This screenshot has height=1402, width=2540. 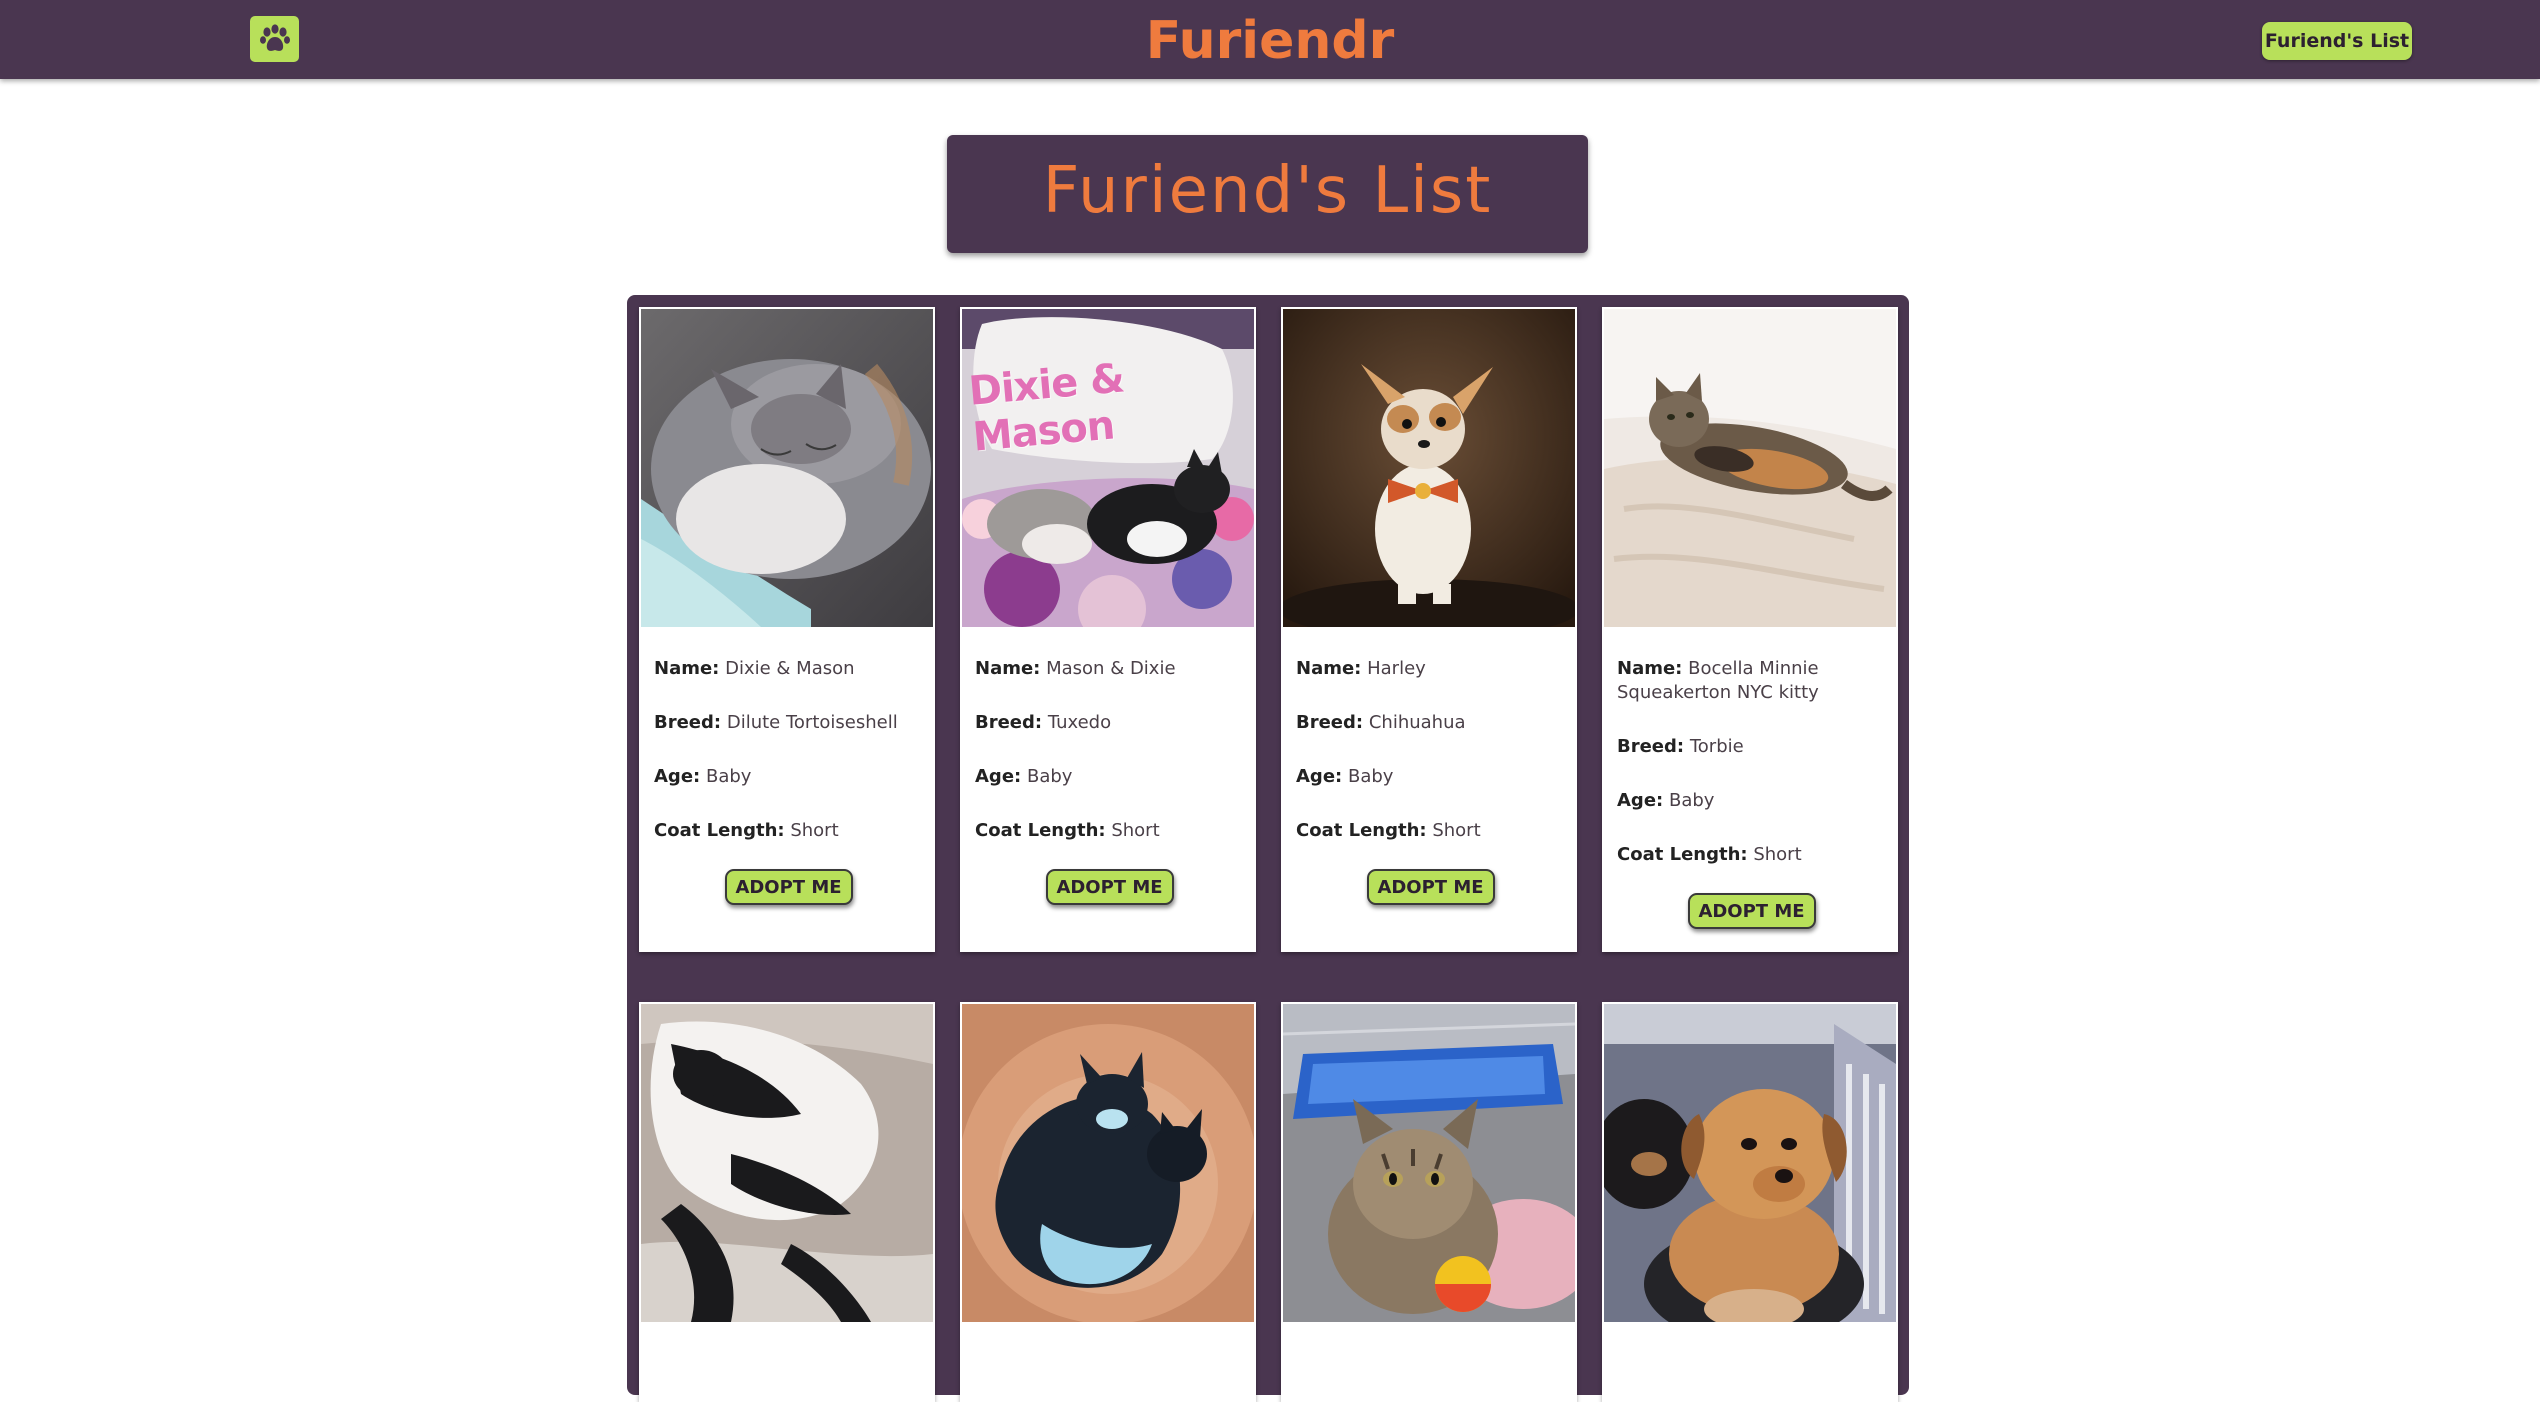 I want to click on torbie-cat-on-bed-photo, so click(x=1750, y=468).